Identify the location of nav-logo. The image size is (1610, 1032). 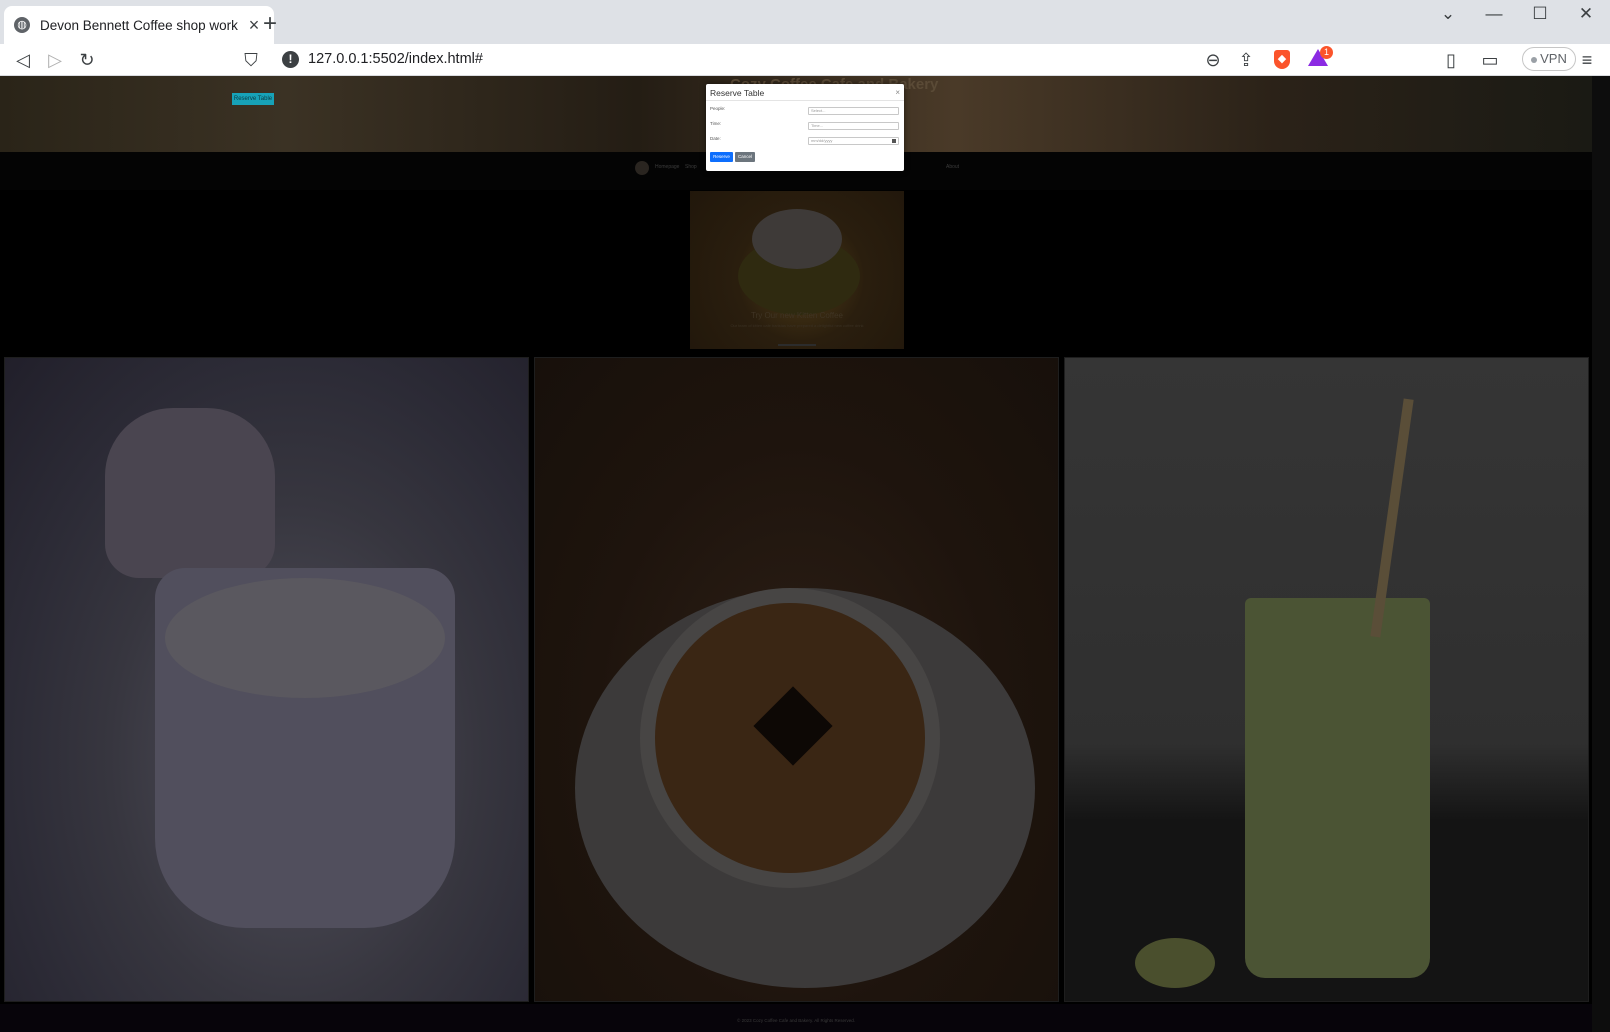
(642, 168).